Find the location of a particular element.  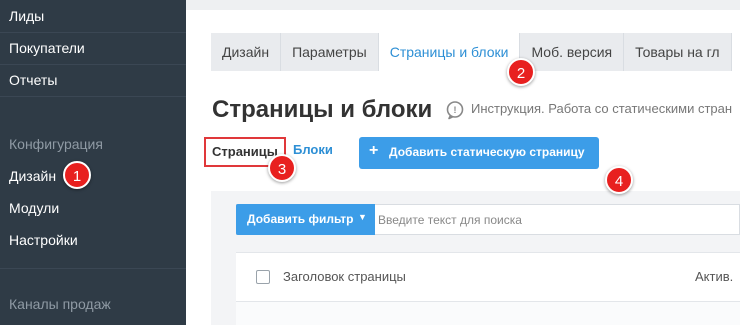

caret-down-icon: ▼ is located at coordinates (362, 217).